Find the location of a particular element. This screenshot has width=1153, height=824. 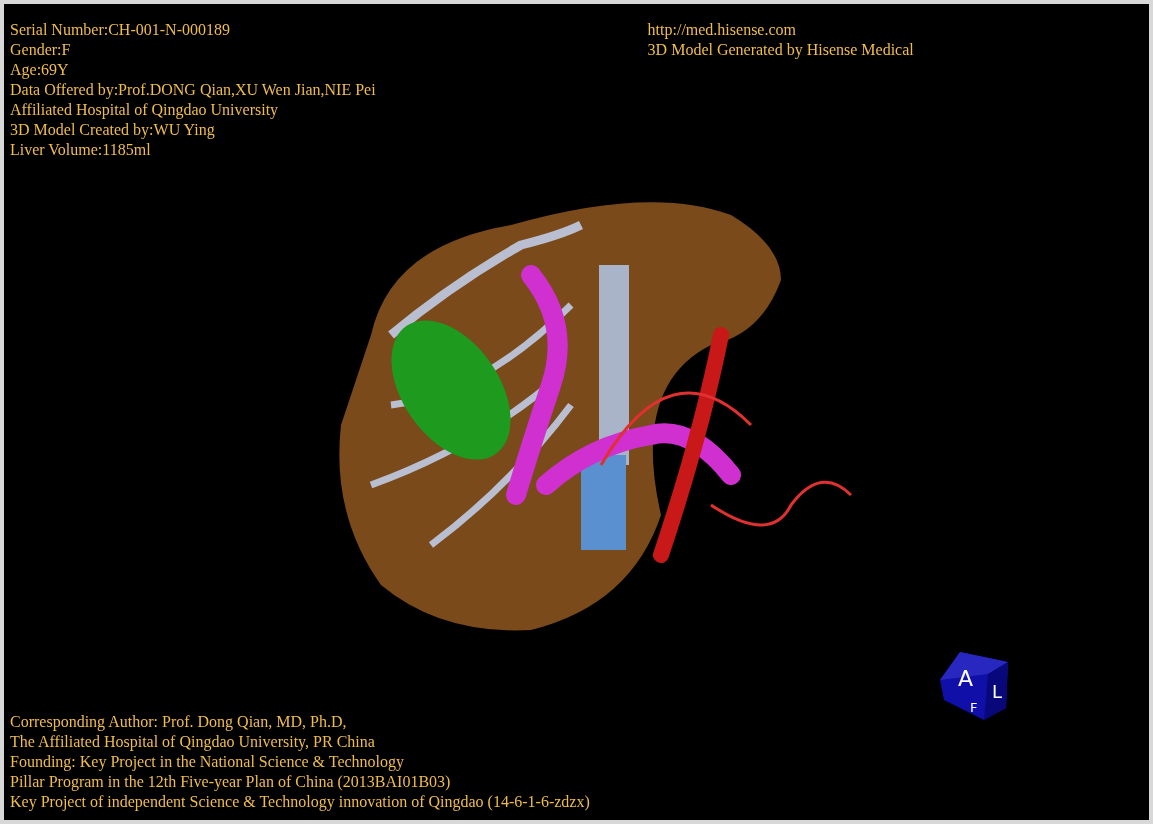

info-text: Liver Volume:1185ml is located at coordinates (81, 150).